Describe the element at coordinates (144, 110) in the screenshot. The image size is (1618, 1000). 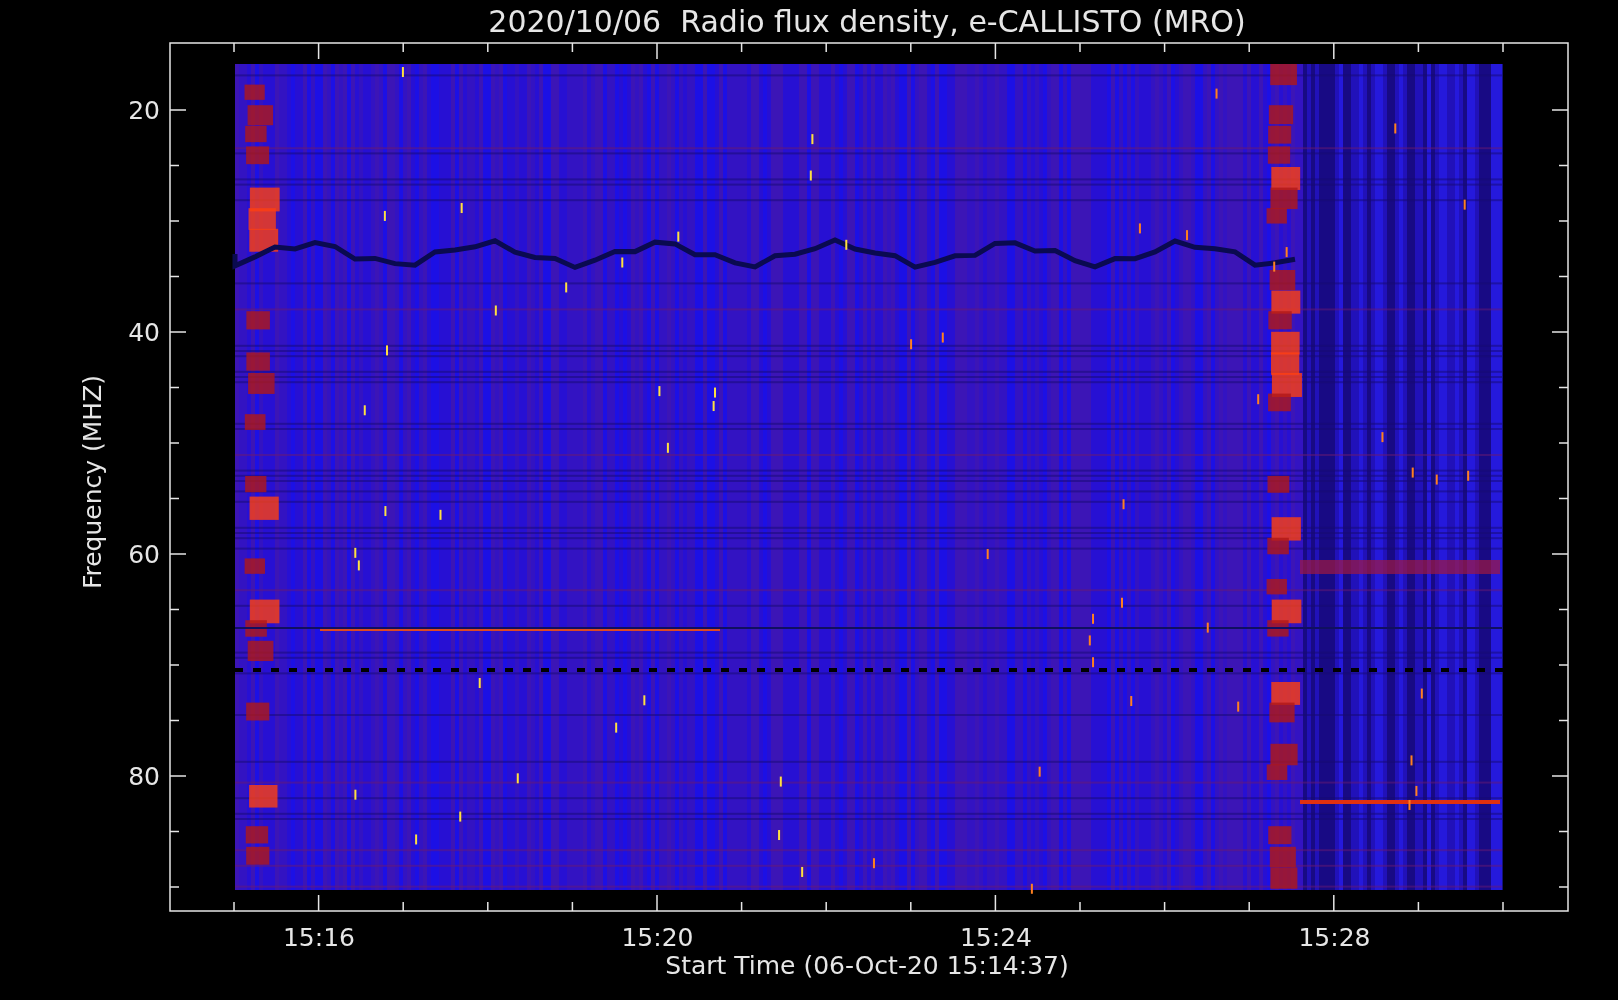
I see `tick-label: 20` at that location.